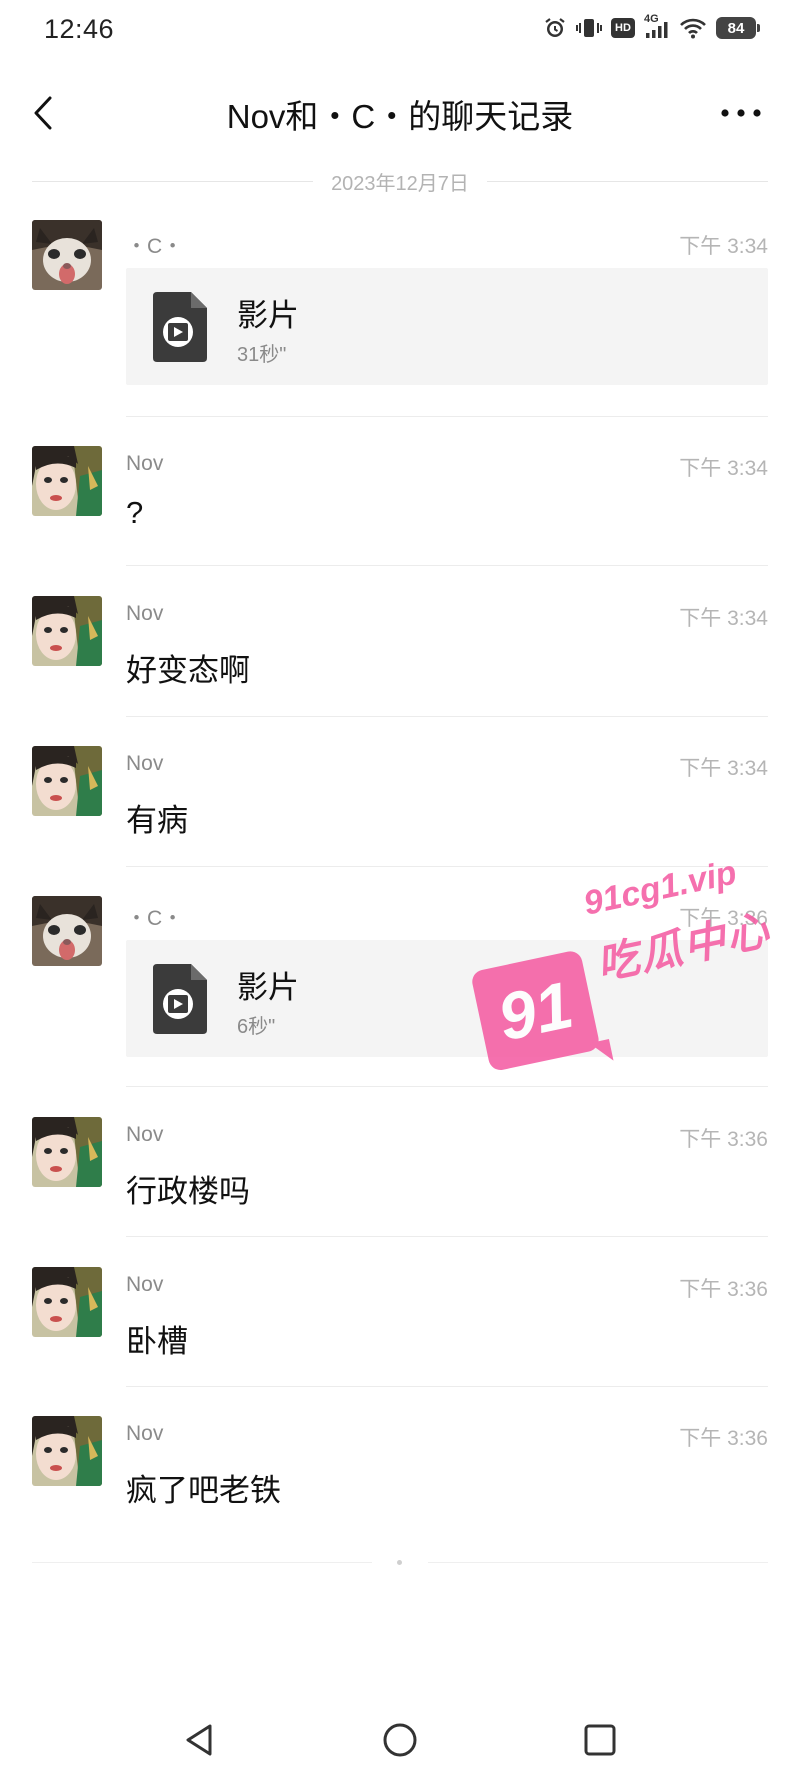 The image size is (800, 1784). I want to click on video-file-card: 影片 31秒", so click(447, 326).